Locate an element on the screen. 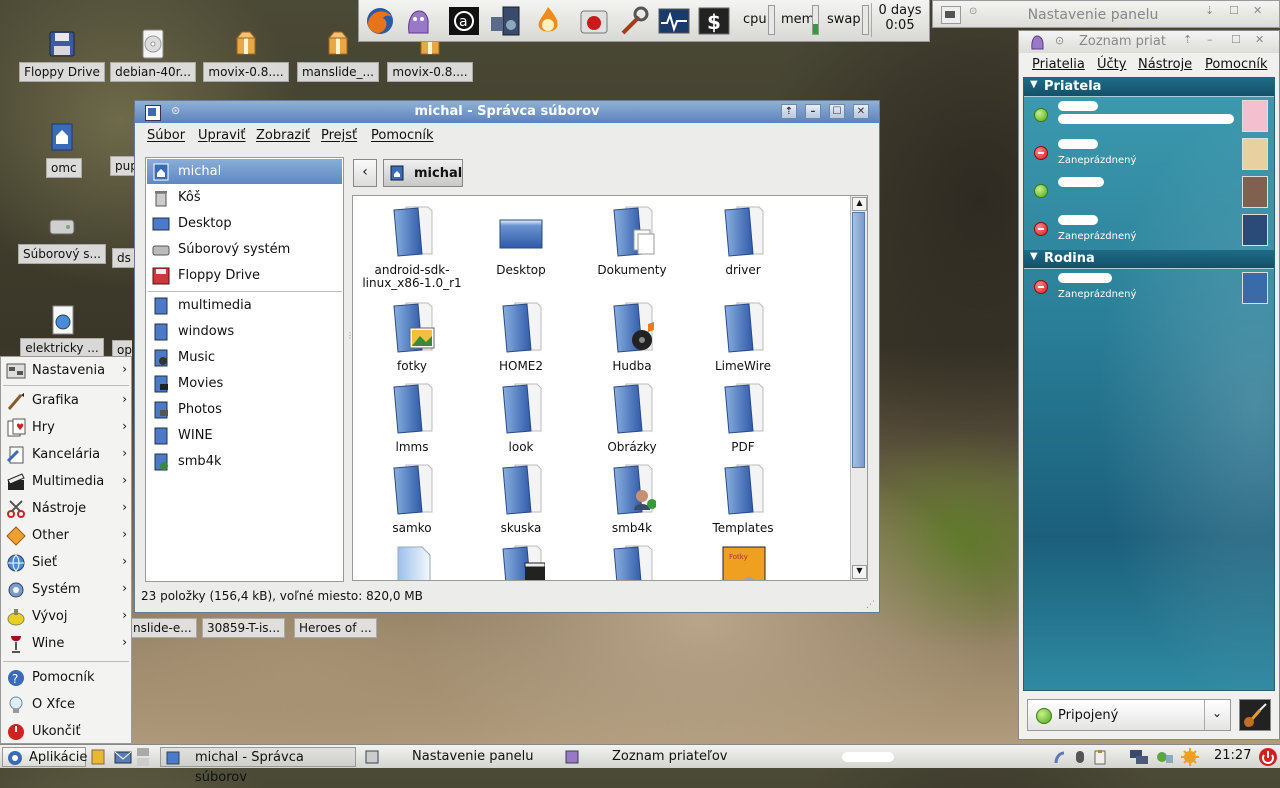 This screenshot has width=1280, height=788. file-item: fotky is located at coordinates (412, 336).